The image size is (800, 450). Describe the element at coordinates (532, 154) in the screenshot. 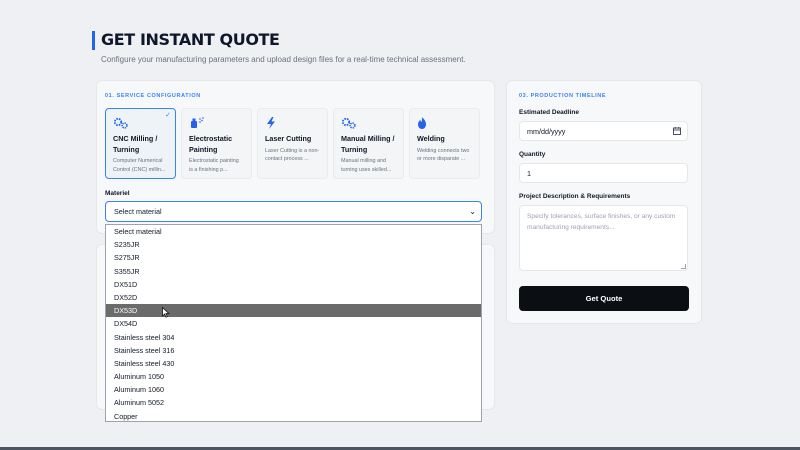

I see `quantity-label: Quantity` at that location.